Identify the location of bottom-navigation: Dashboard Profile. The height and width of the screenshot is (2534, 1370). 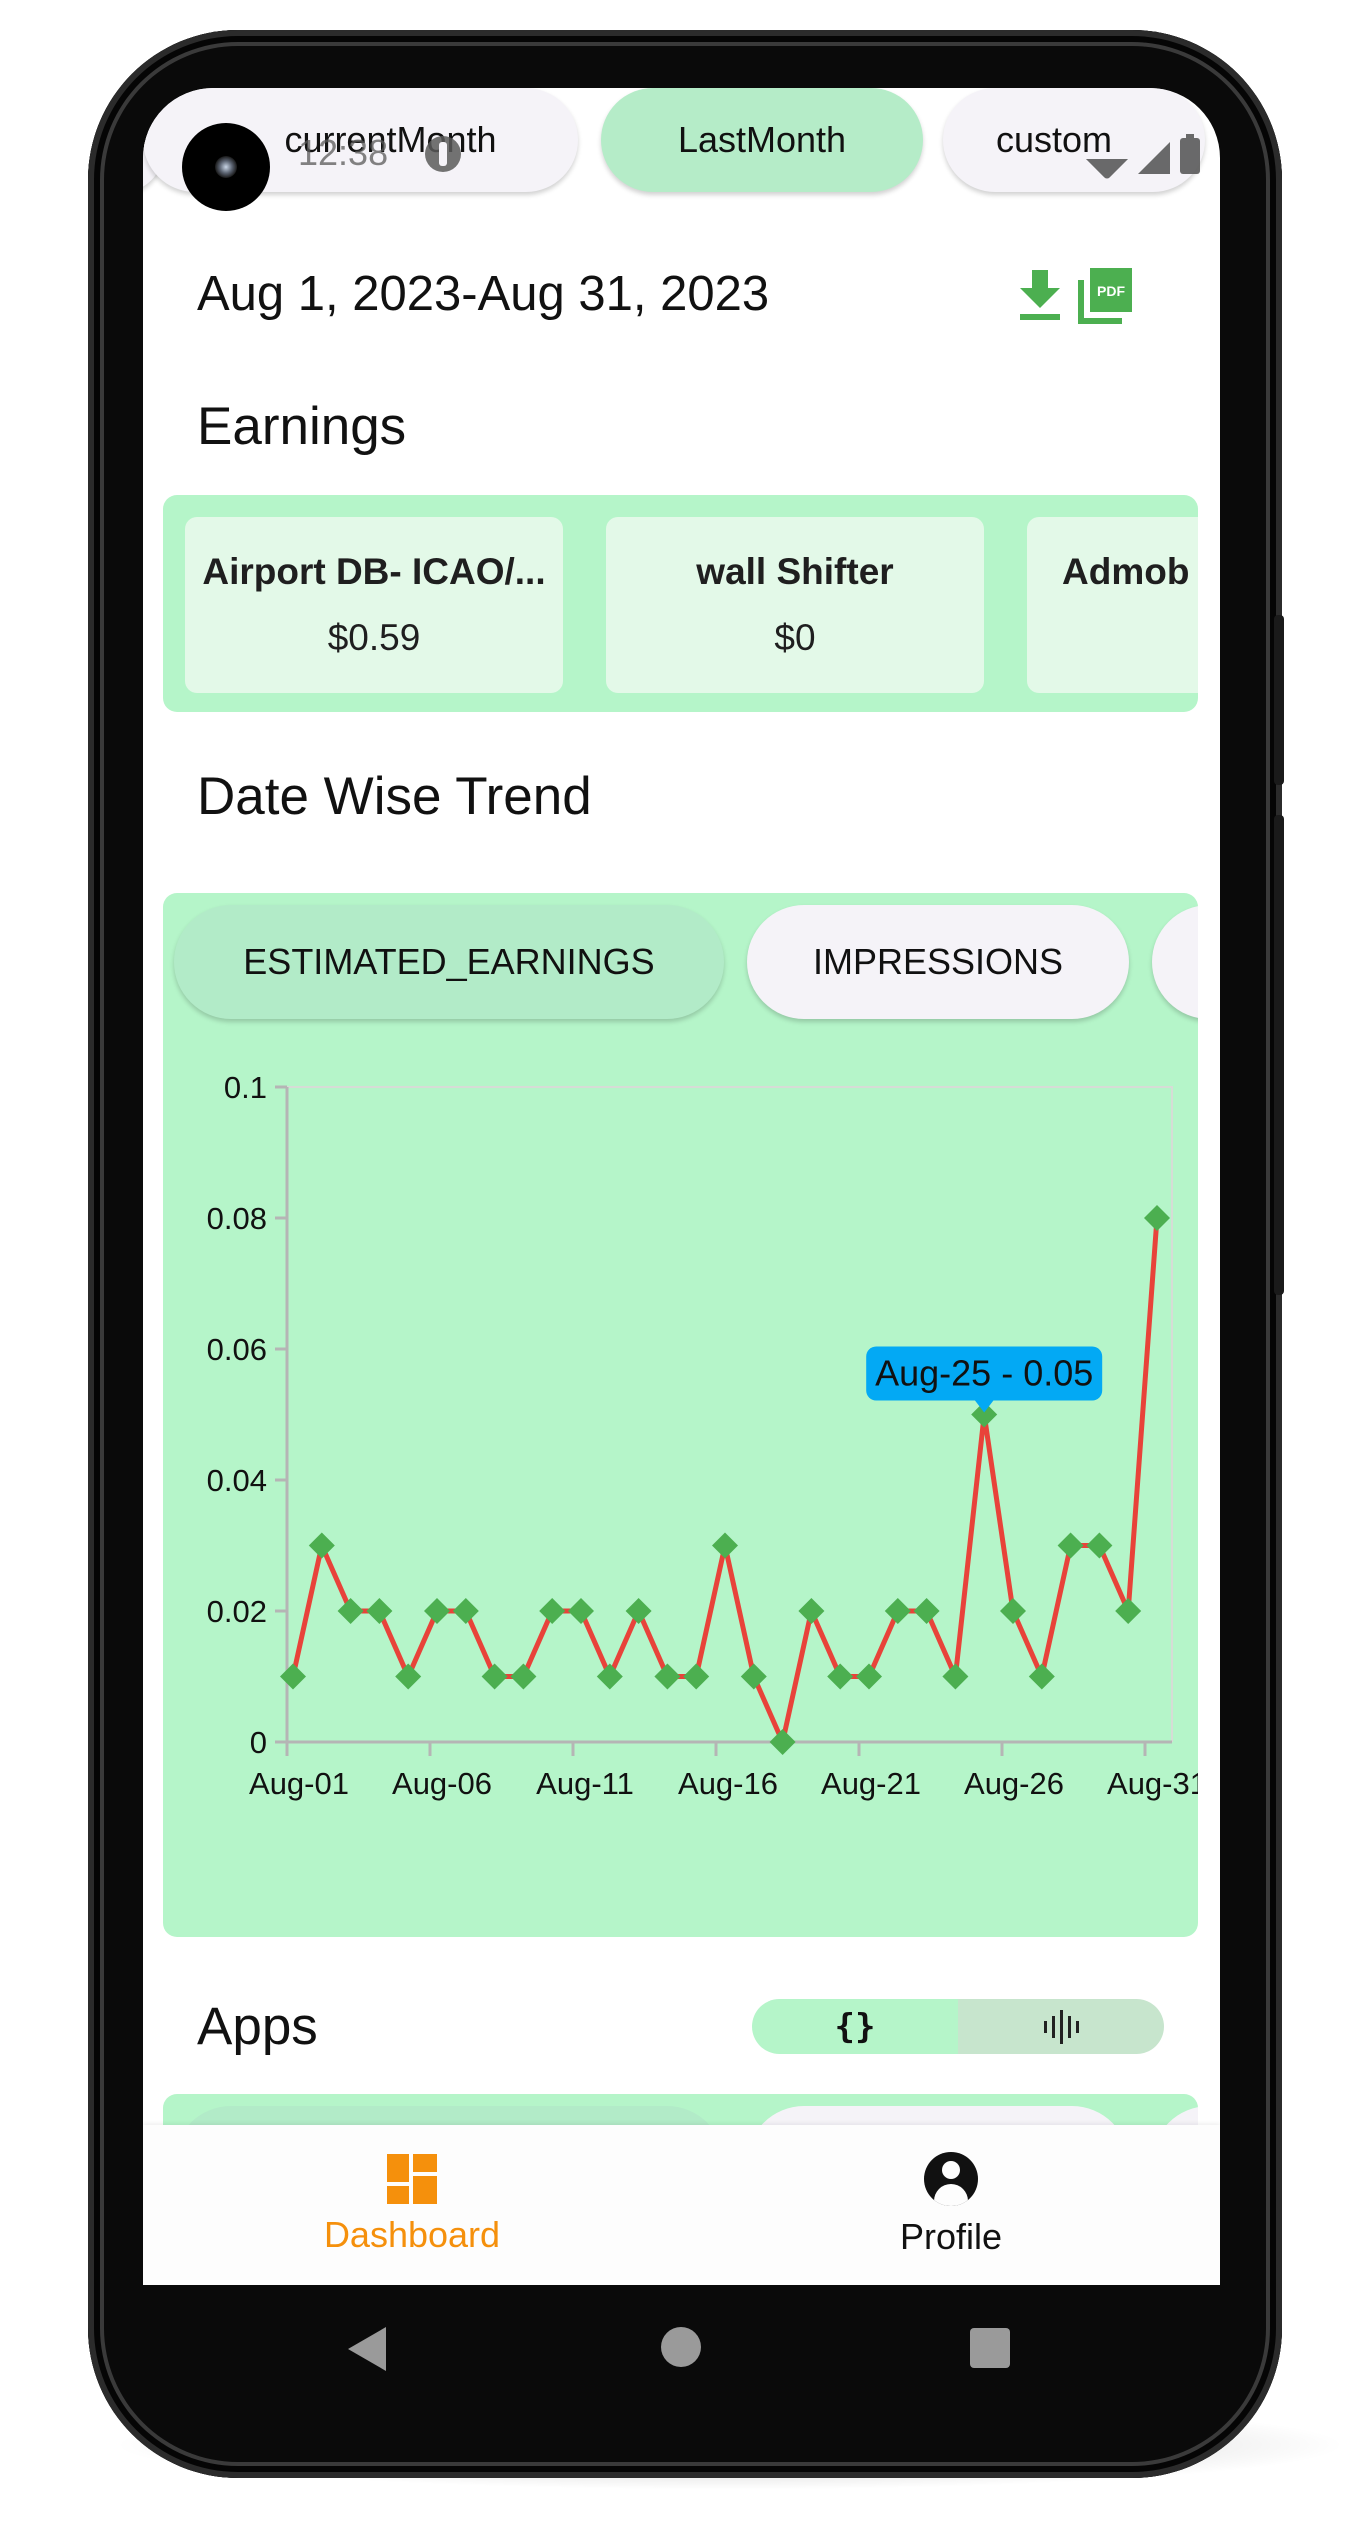
(681, 2205).